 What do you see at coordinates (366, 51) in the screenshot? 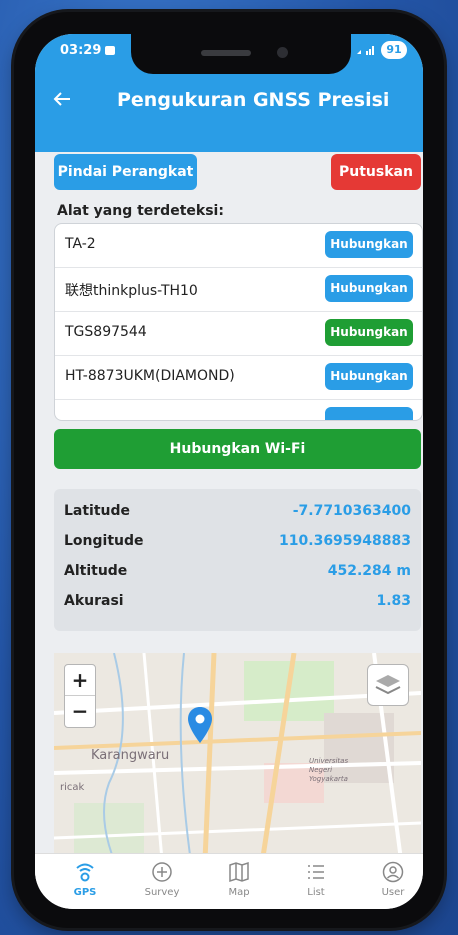
I see `signal-icon` at bounding box center [366, 51].